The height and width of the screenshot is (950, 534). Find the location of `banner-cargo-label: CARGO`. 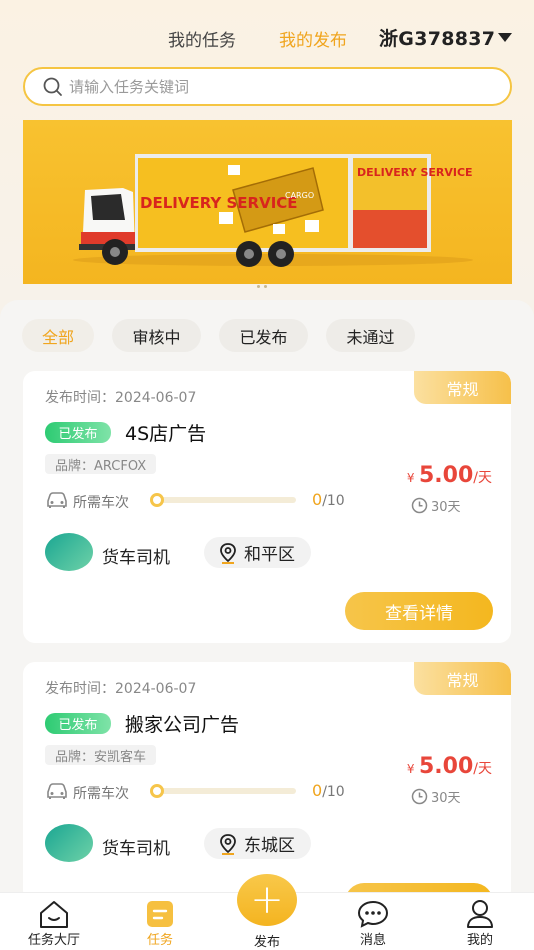

banner-cargo-label: CARGO is located at coordinates (299, 195).